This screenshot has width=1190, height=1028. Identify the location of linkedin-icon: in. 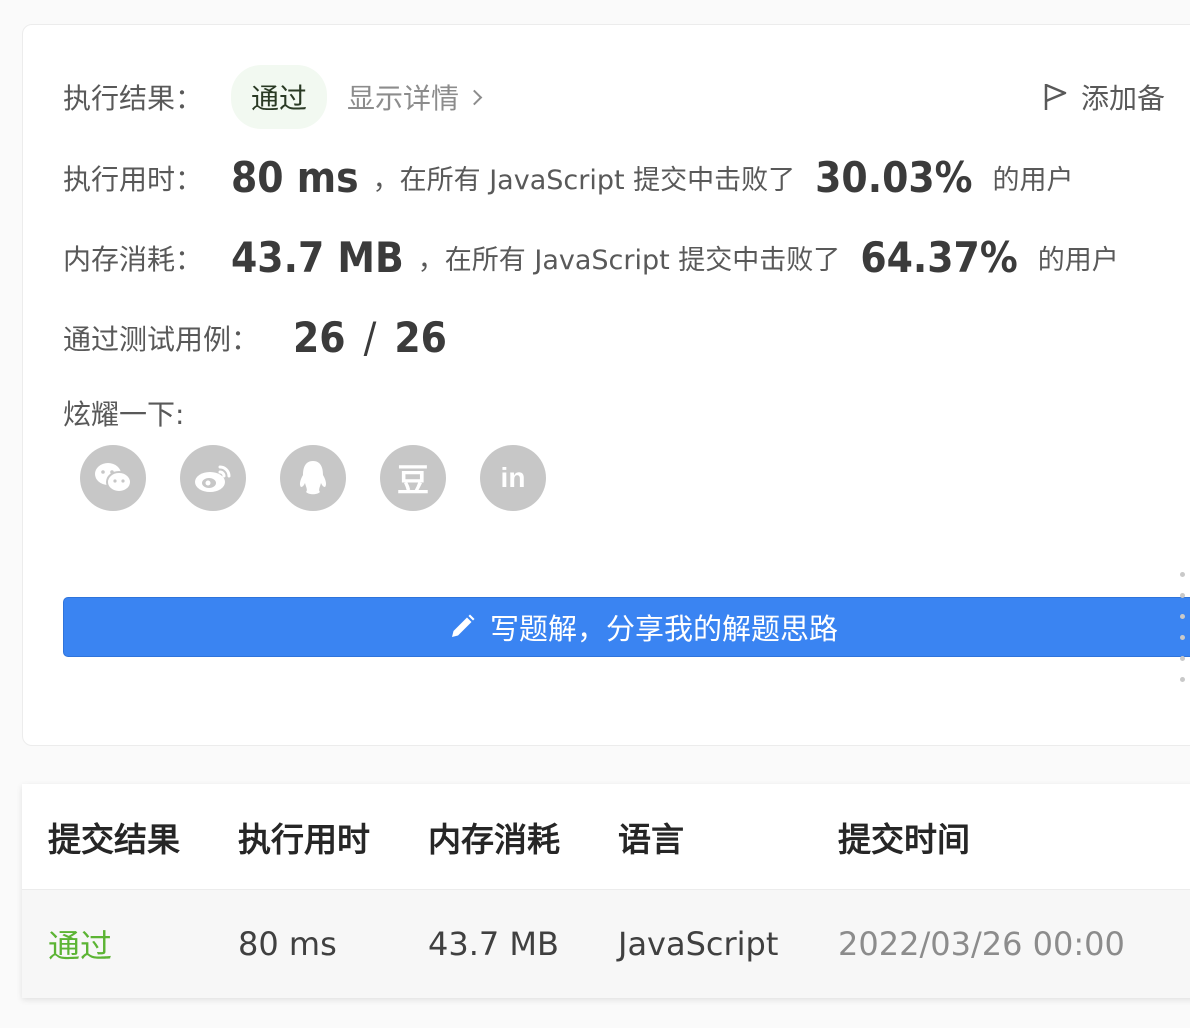
(513, 478).